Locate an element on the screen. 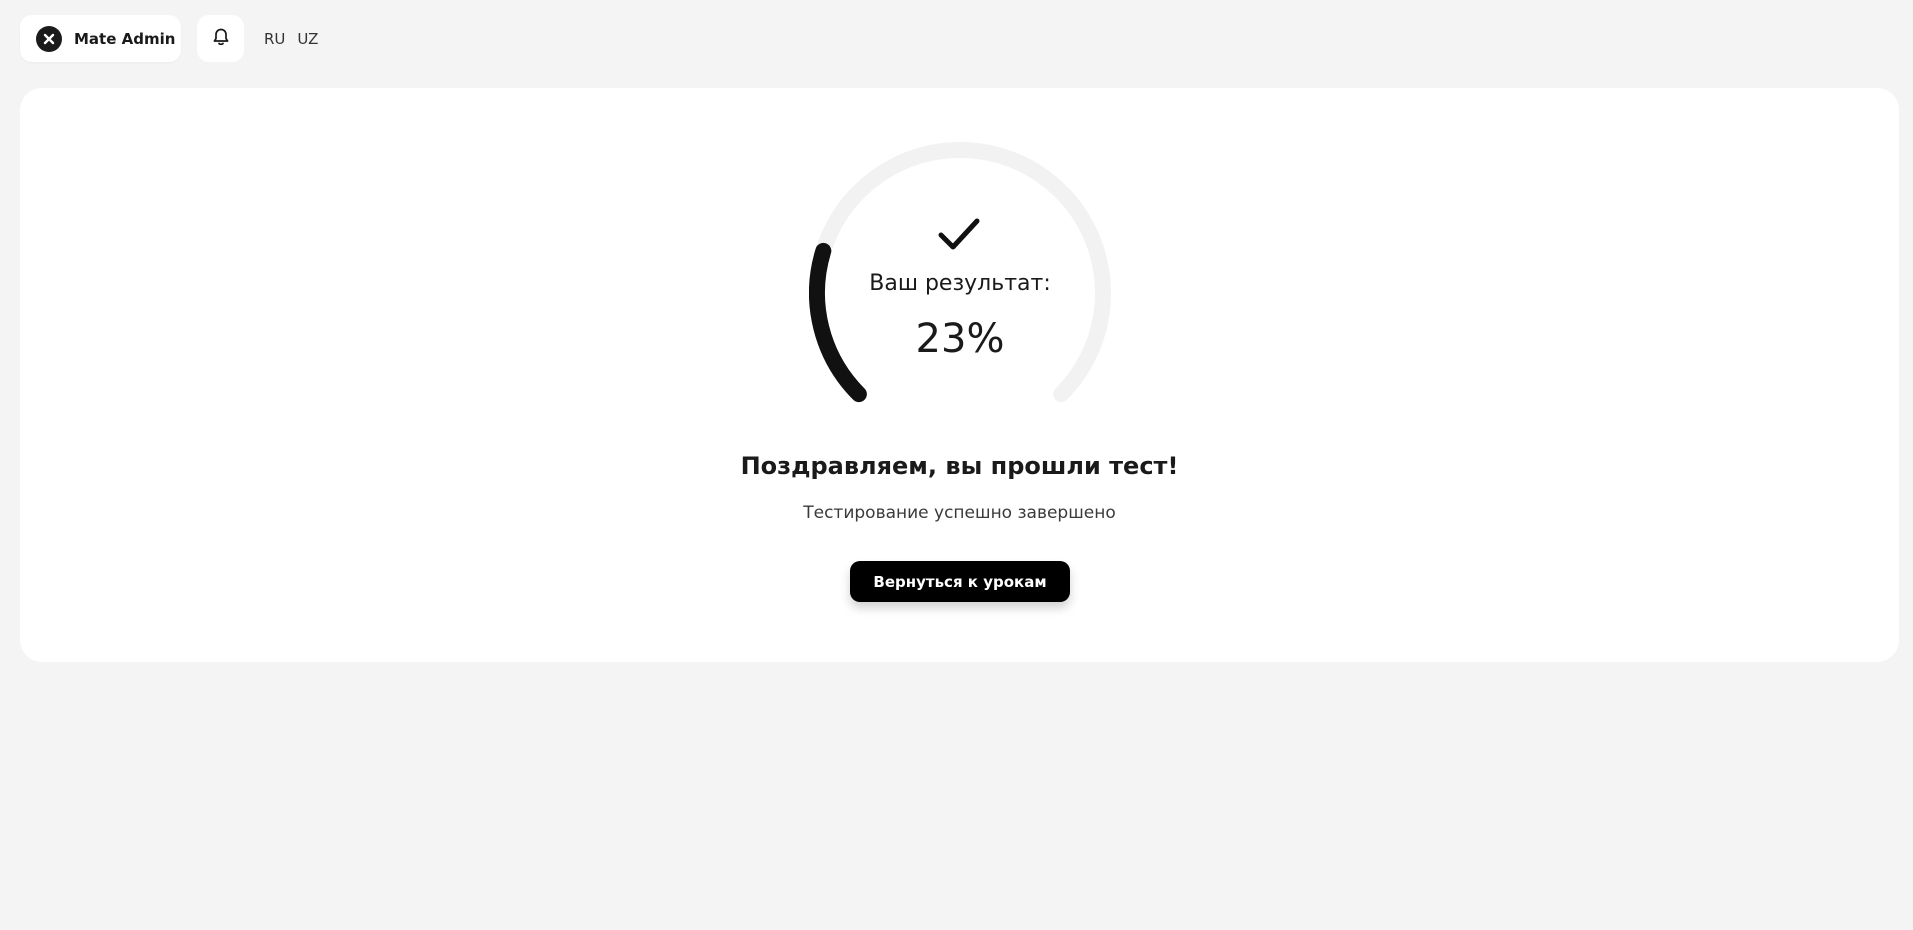  avatar-icon is located at coordinates (49, 38).